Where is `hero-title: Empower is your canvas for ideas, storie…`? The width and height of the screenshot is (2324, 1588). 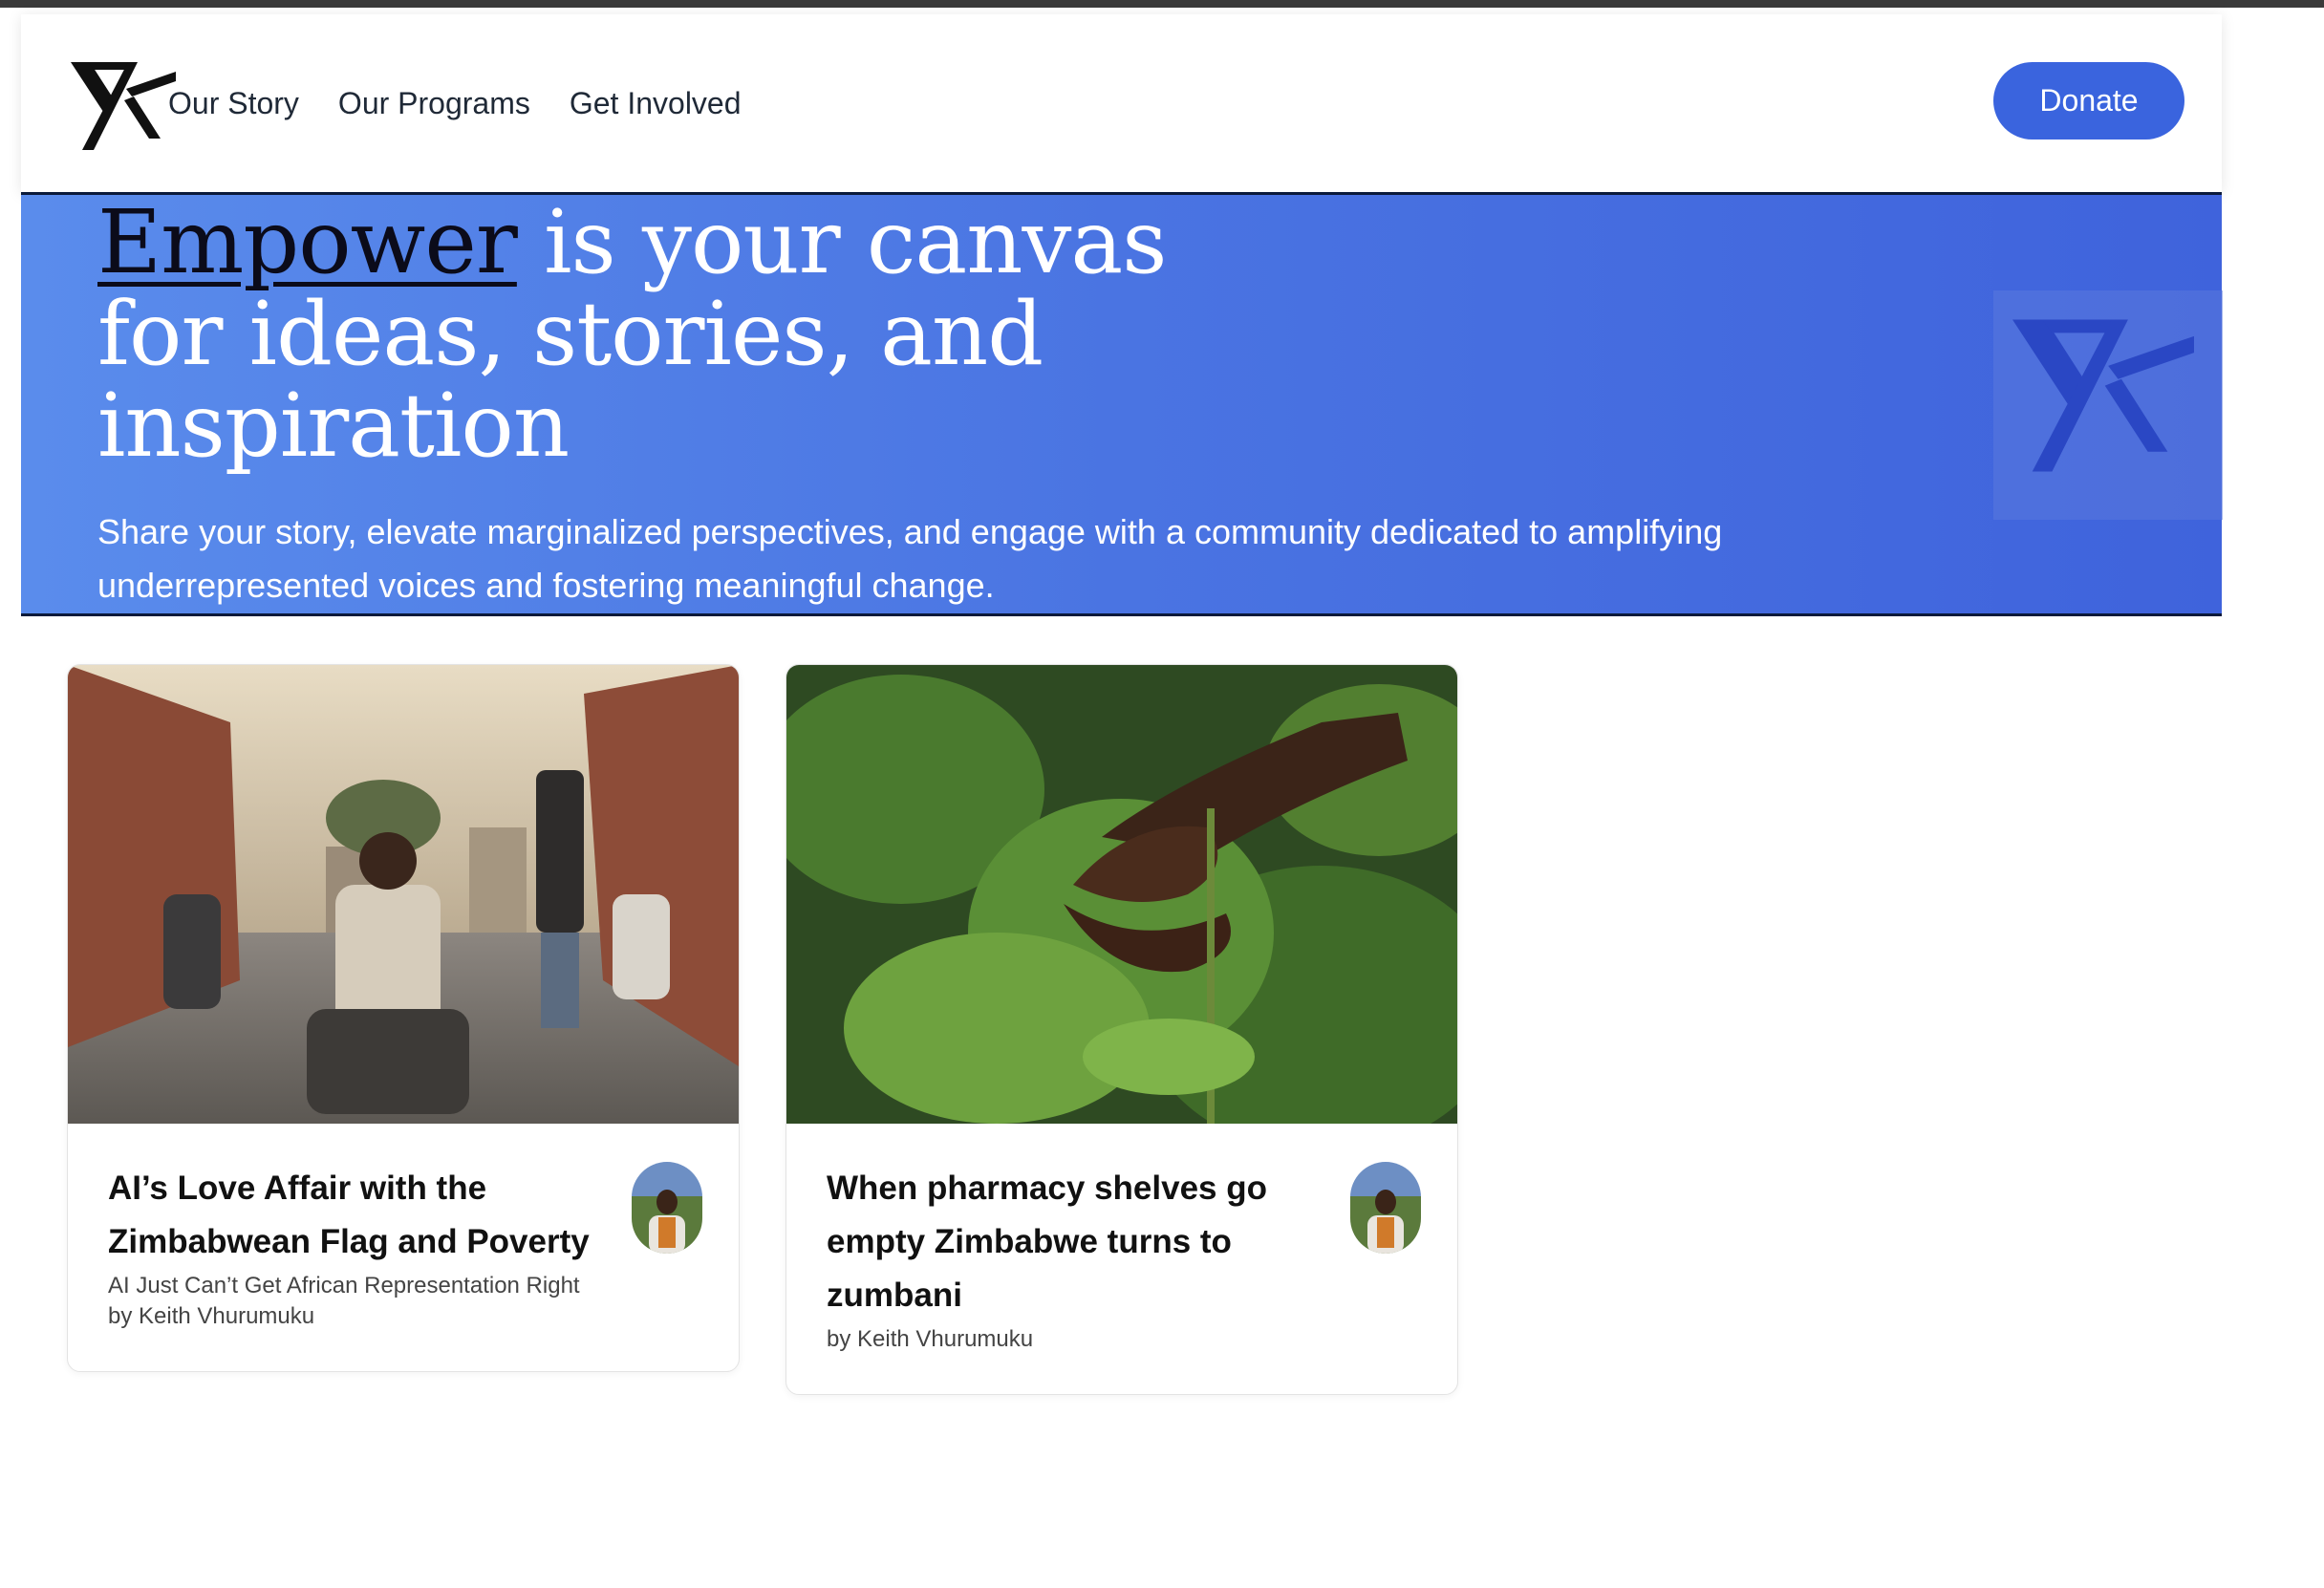 hero-title: Empower is your canvas for ideas, storie… is located at coordinates (661, 334).